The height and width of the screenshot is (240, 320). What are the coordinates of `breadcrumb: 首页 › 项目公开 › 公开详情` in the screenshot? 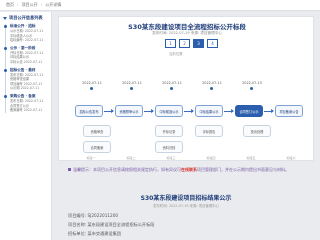 It's located at (33, 5).